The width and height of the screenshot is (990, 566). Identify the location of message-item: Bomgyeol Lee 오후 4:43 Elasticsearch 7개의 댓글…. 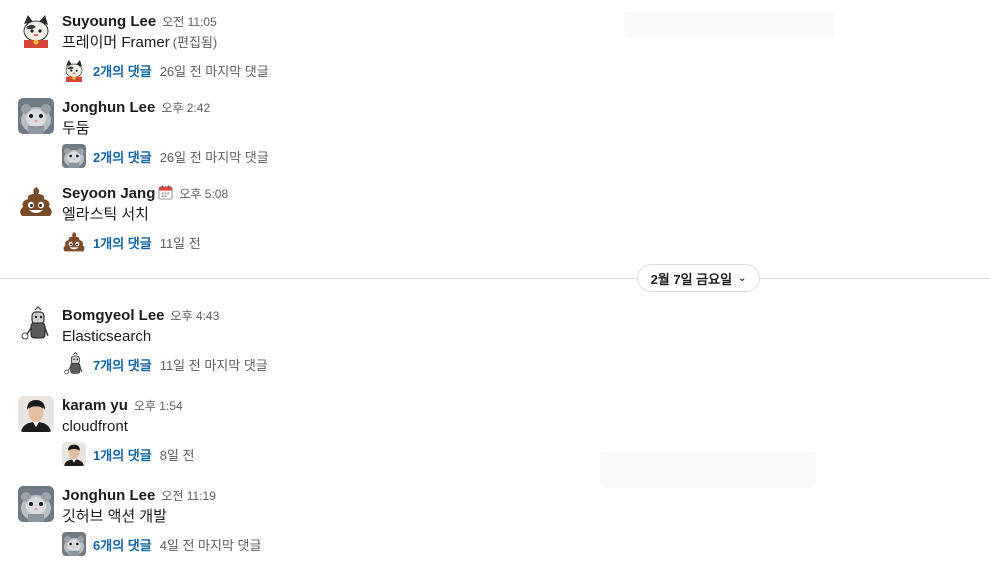
(468, 346).